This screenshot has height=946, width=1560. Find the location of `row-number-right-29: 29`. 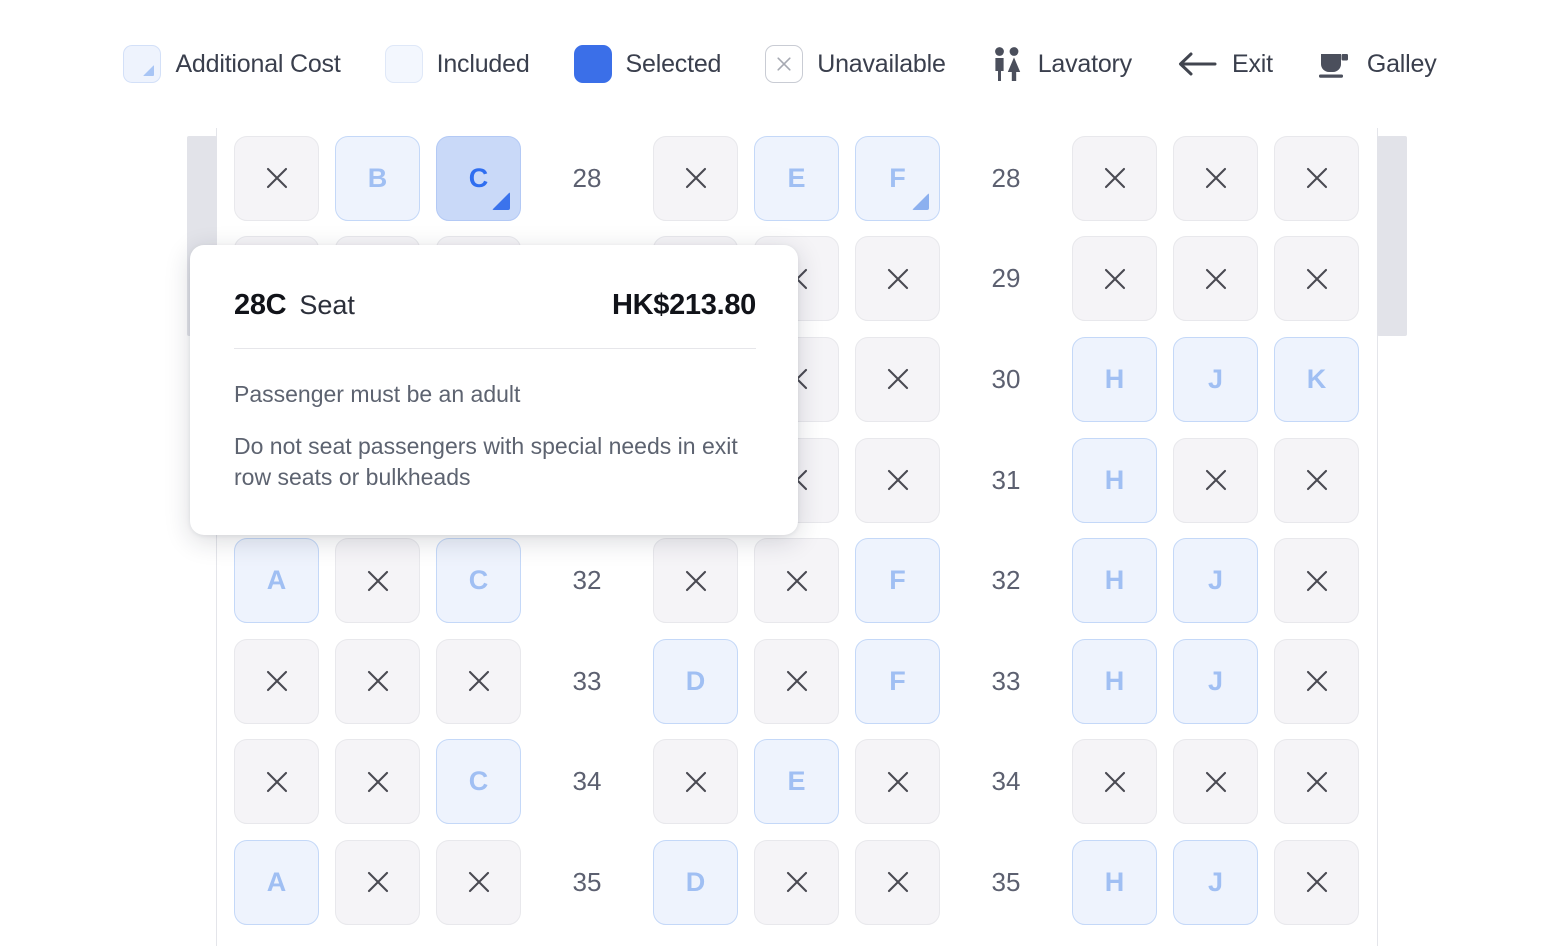

row-number-right-29: 29 is located at coordinates (1006, 278).